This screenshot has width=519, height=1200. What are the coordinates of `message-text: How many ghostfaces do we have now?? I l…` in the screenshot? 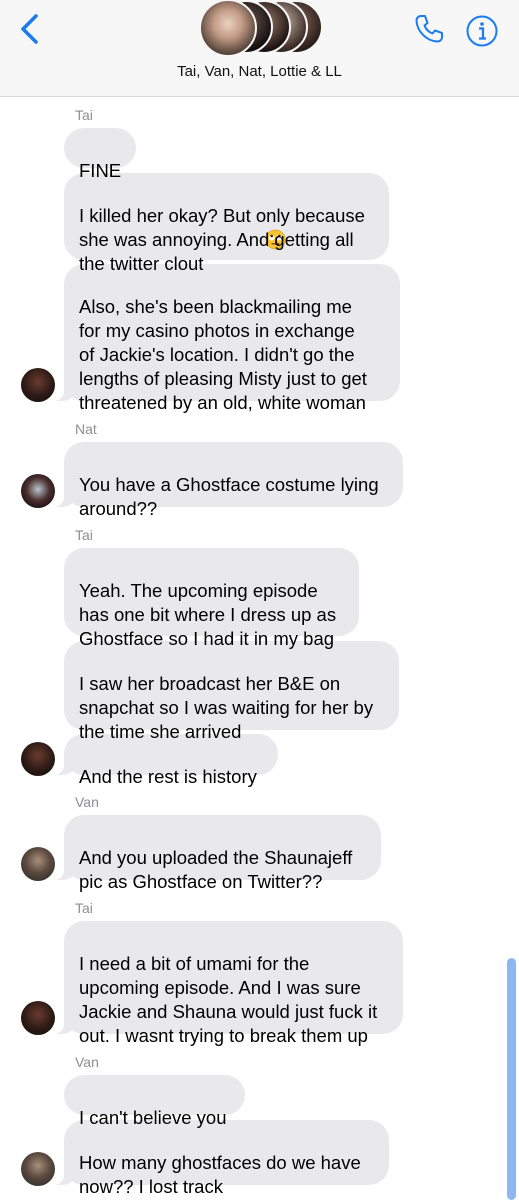 It's located at (220, 1174).